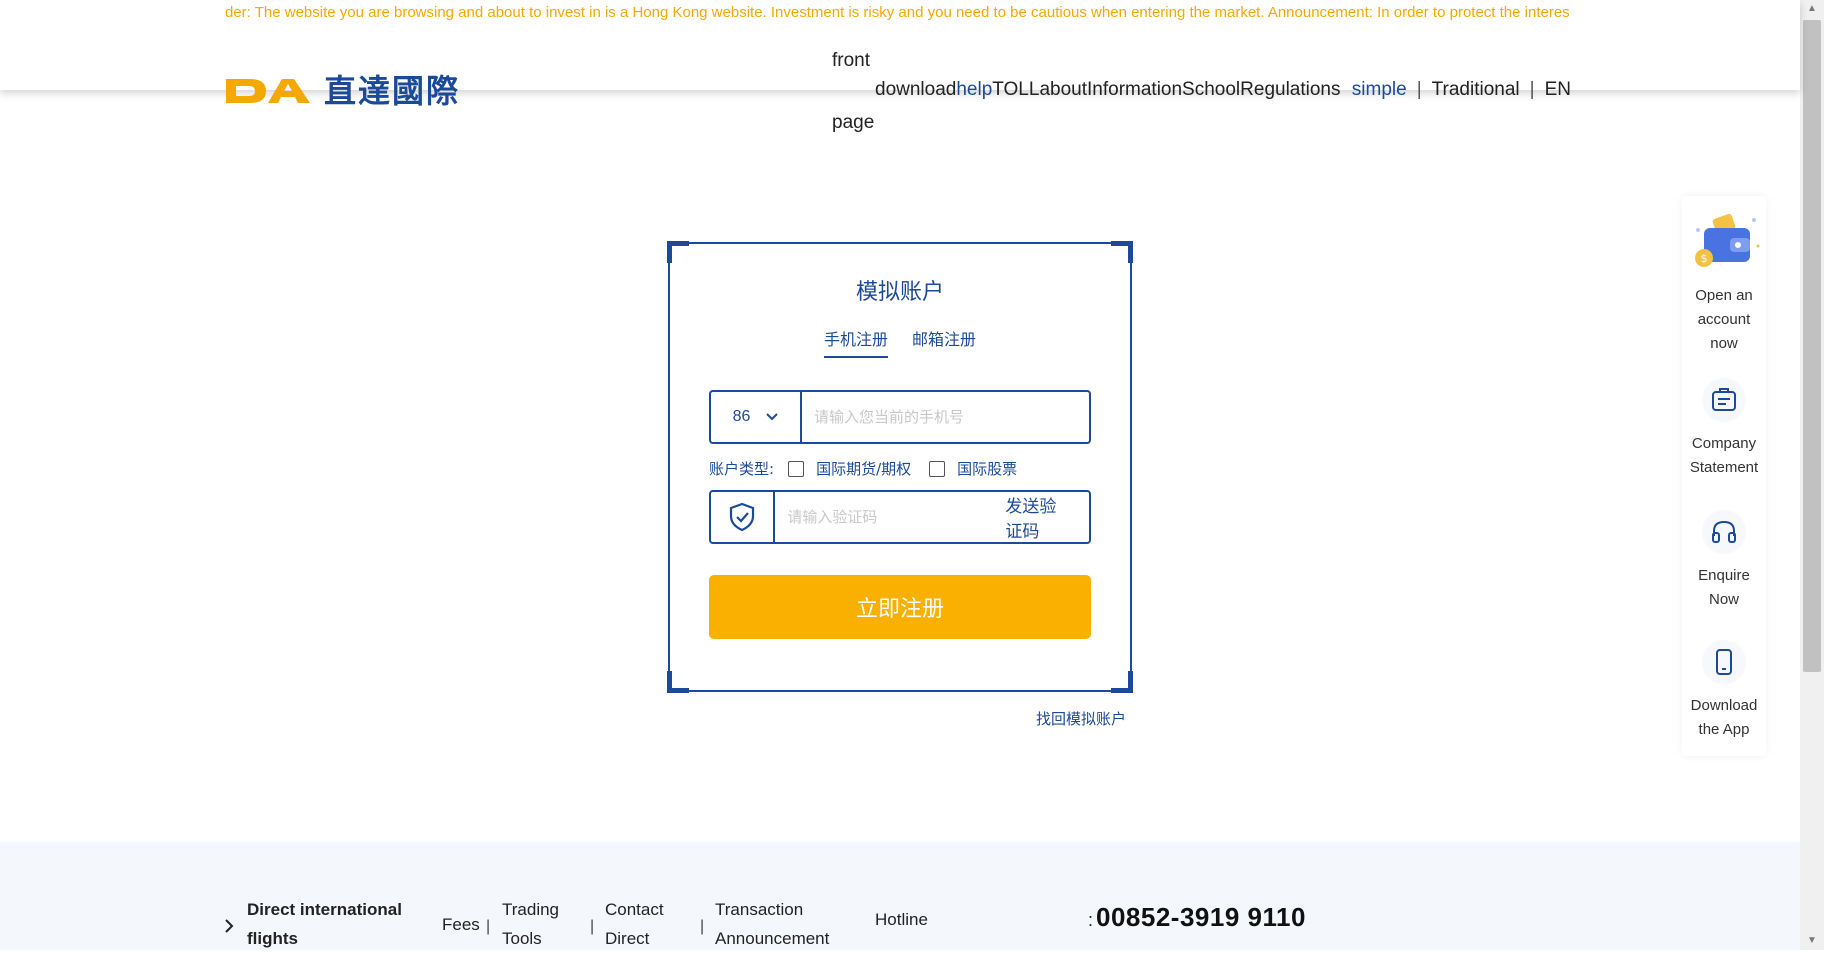 The image size is (1824, 953). I want to click on footer-contact-direct: Contact Direct, so click(634, 924).